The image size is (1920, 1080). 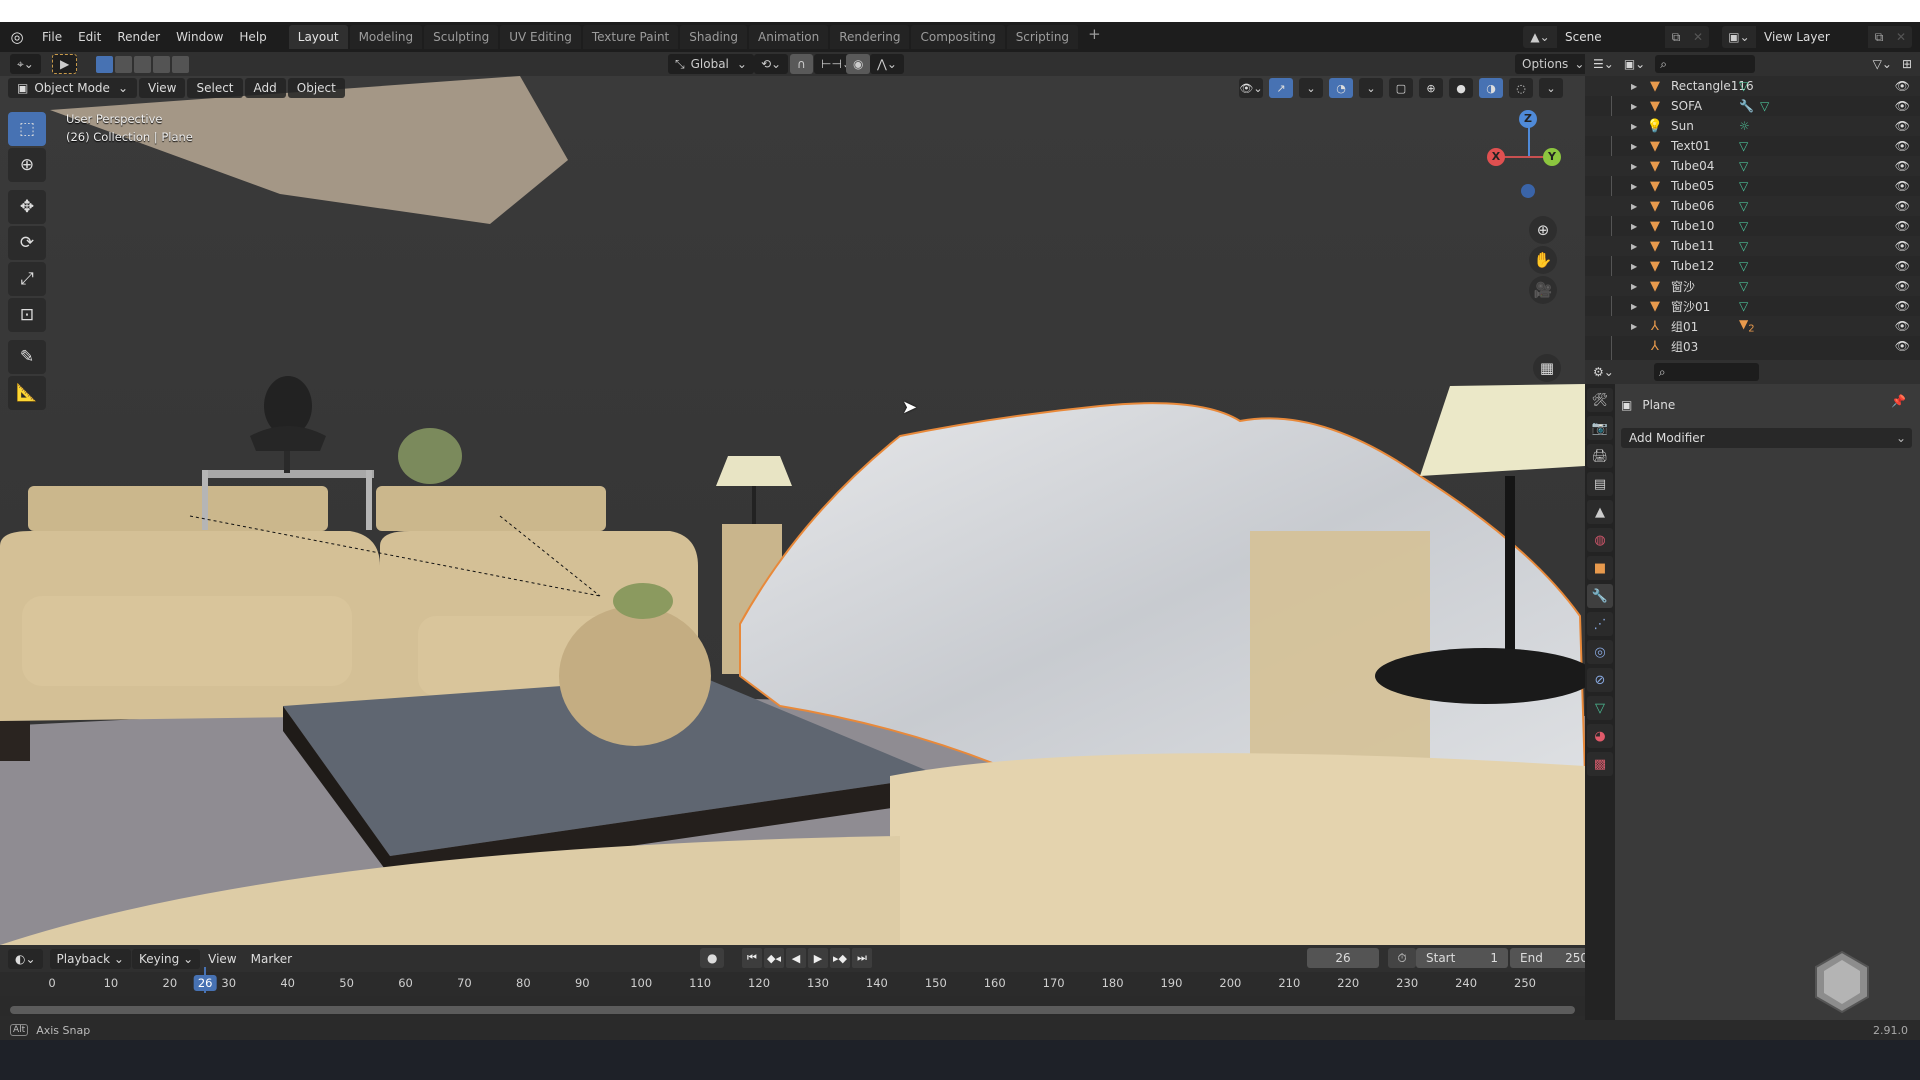 What do you see at coordinates (1705, 64) in the screenshot?
I see `outliner-search-input: ⌕` at bounding box center [1705, 64].